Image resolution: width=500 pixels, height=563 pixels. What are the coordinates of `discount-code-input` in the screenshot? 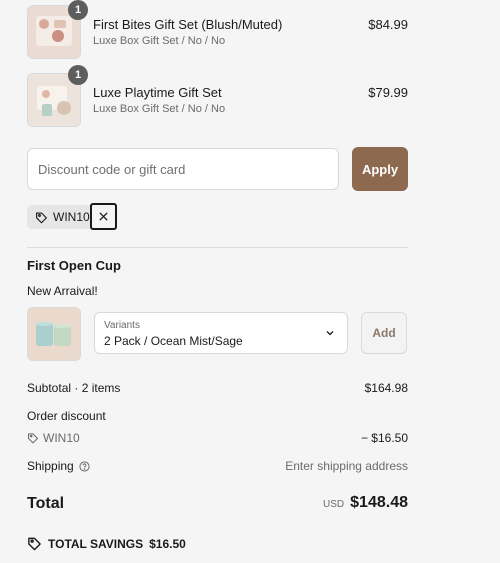 It's located at (183, 169).